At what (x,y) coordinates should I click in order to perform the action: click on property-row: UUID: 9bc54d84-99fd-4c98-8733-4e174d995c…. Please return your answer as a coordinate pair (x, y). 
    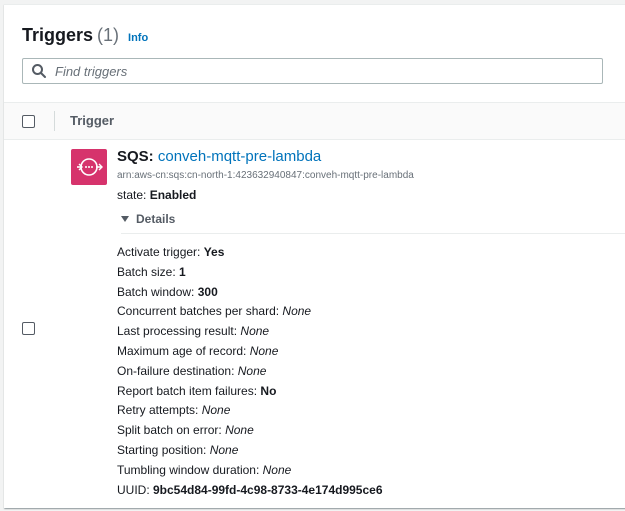
    Looking at the image, I should click on (250, 491).